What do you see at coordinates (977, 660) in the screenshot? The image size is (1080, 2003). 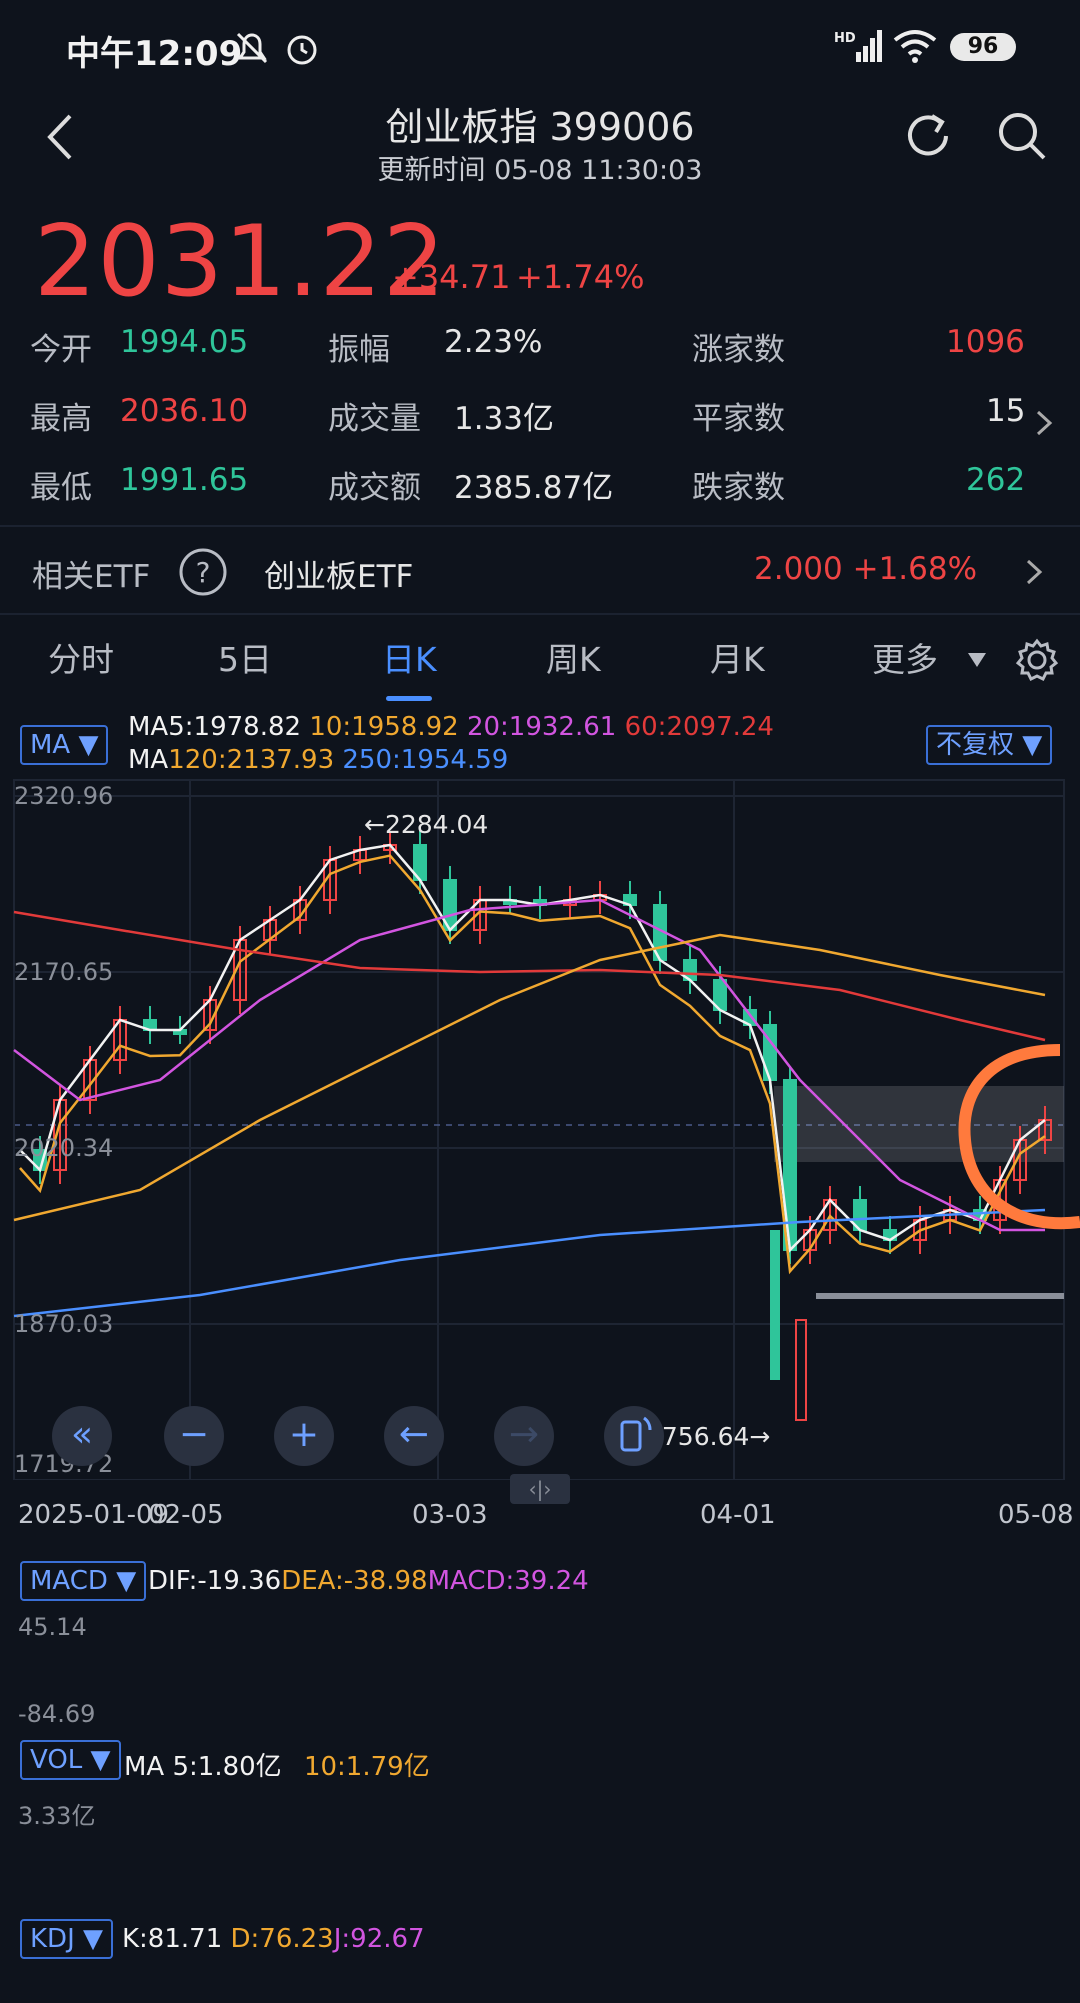 I see `dropdown-triangle-icon` at bounding box center [977, 660].